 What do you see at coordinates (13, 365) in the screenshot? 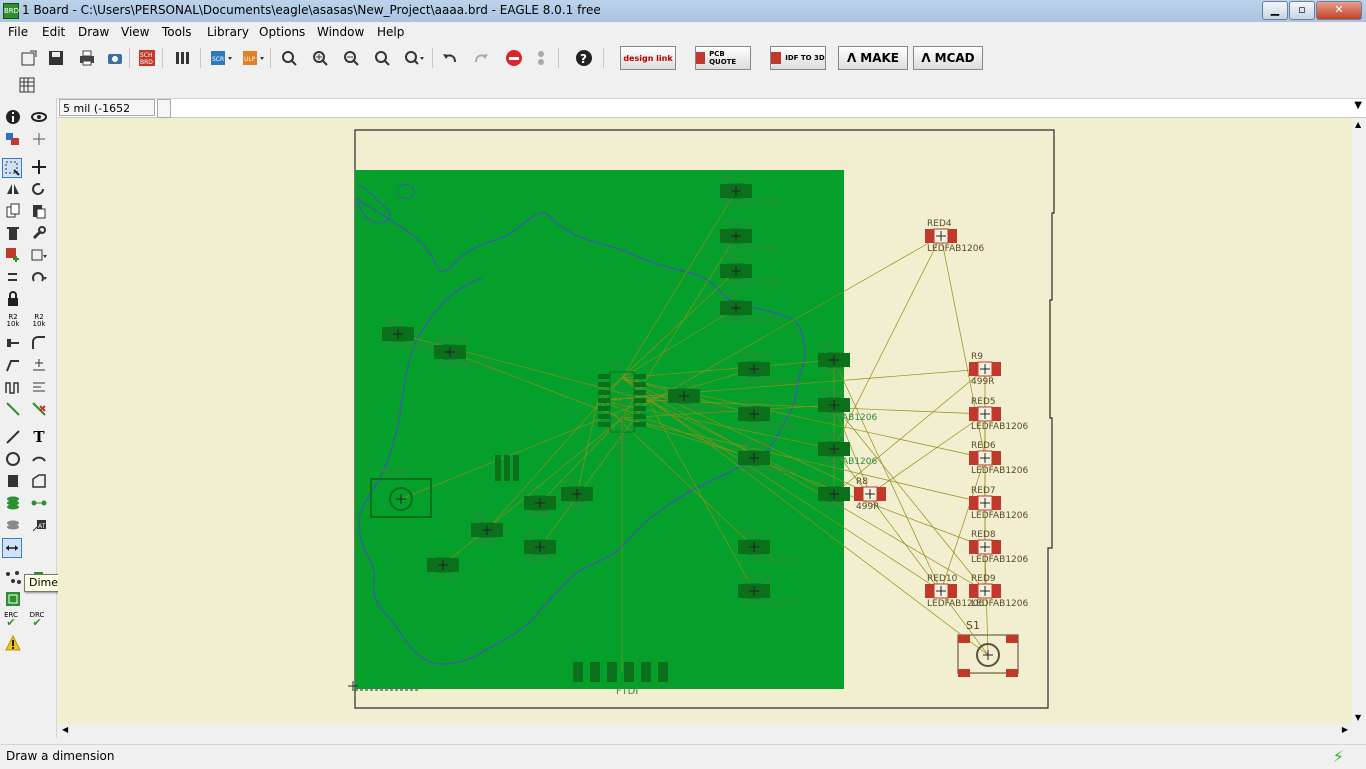
I see `split-icon` at bounding box center [13, 365].